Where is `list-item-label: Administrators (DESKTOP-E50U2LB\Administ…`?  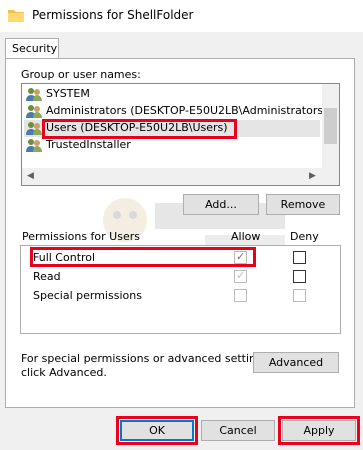 list-item-label: Administrators (DESKTOP-E50U2LB\Administ… is located at coordinates (187, 110).